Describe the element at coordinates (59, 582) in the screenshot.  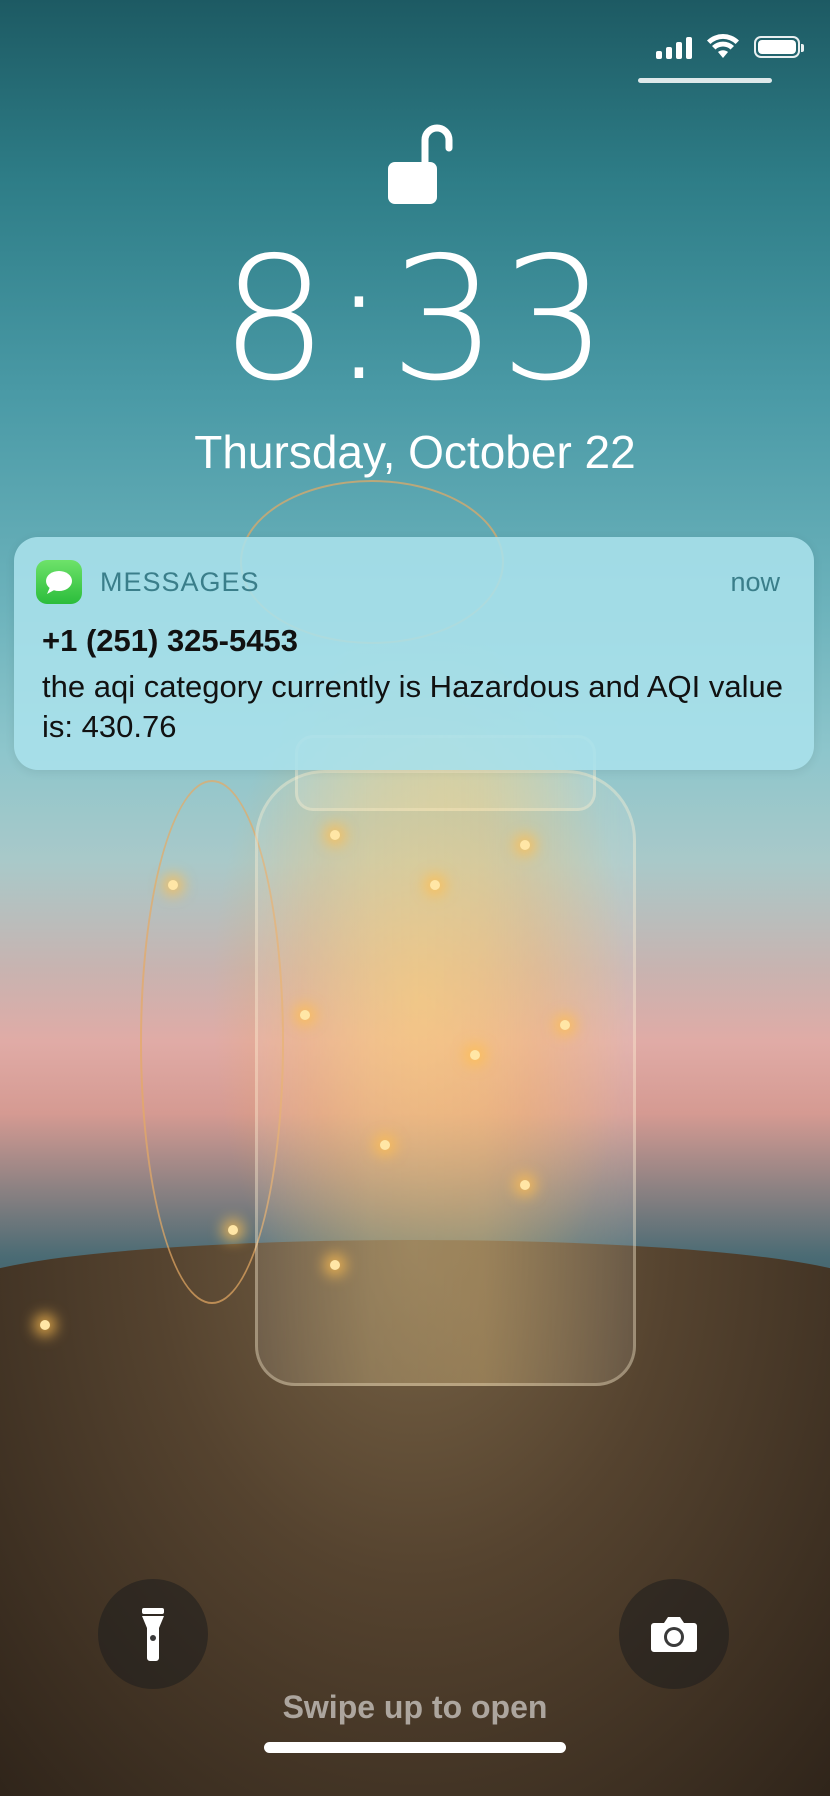
I see `messages-app-icon` at that location.